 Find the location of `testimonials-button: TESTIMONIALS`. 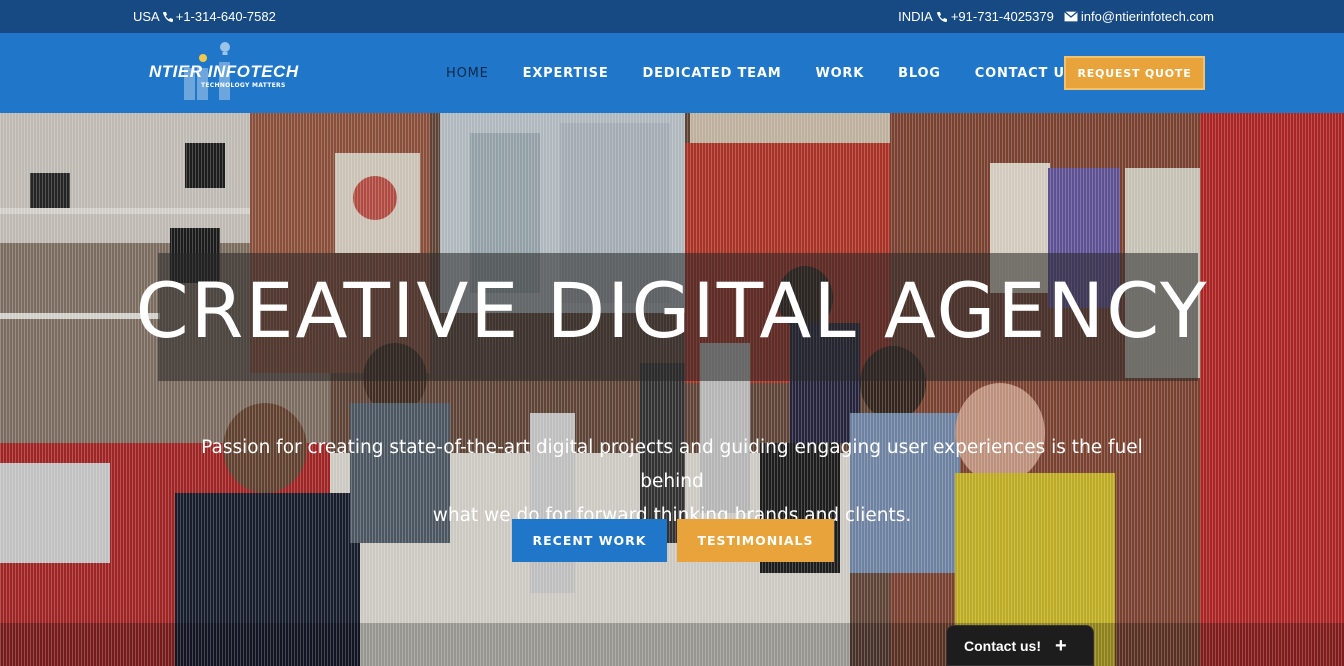

testimonials-button: TESTIMONIALS is located at coordinates (755, 540).